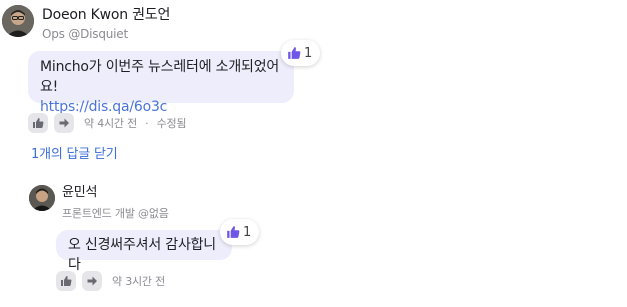 Image resolution: width=627 pixels, height=307 pixels. I want to click on reply-author-name: 윤민석, so click(79, 190).